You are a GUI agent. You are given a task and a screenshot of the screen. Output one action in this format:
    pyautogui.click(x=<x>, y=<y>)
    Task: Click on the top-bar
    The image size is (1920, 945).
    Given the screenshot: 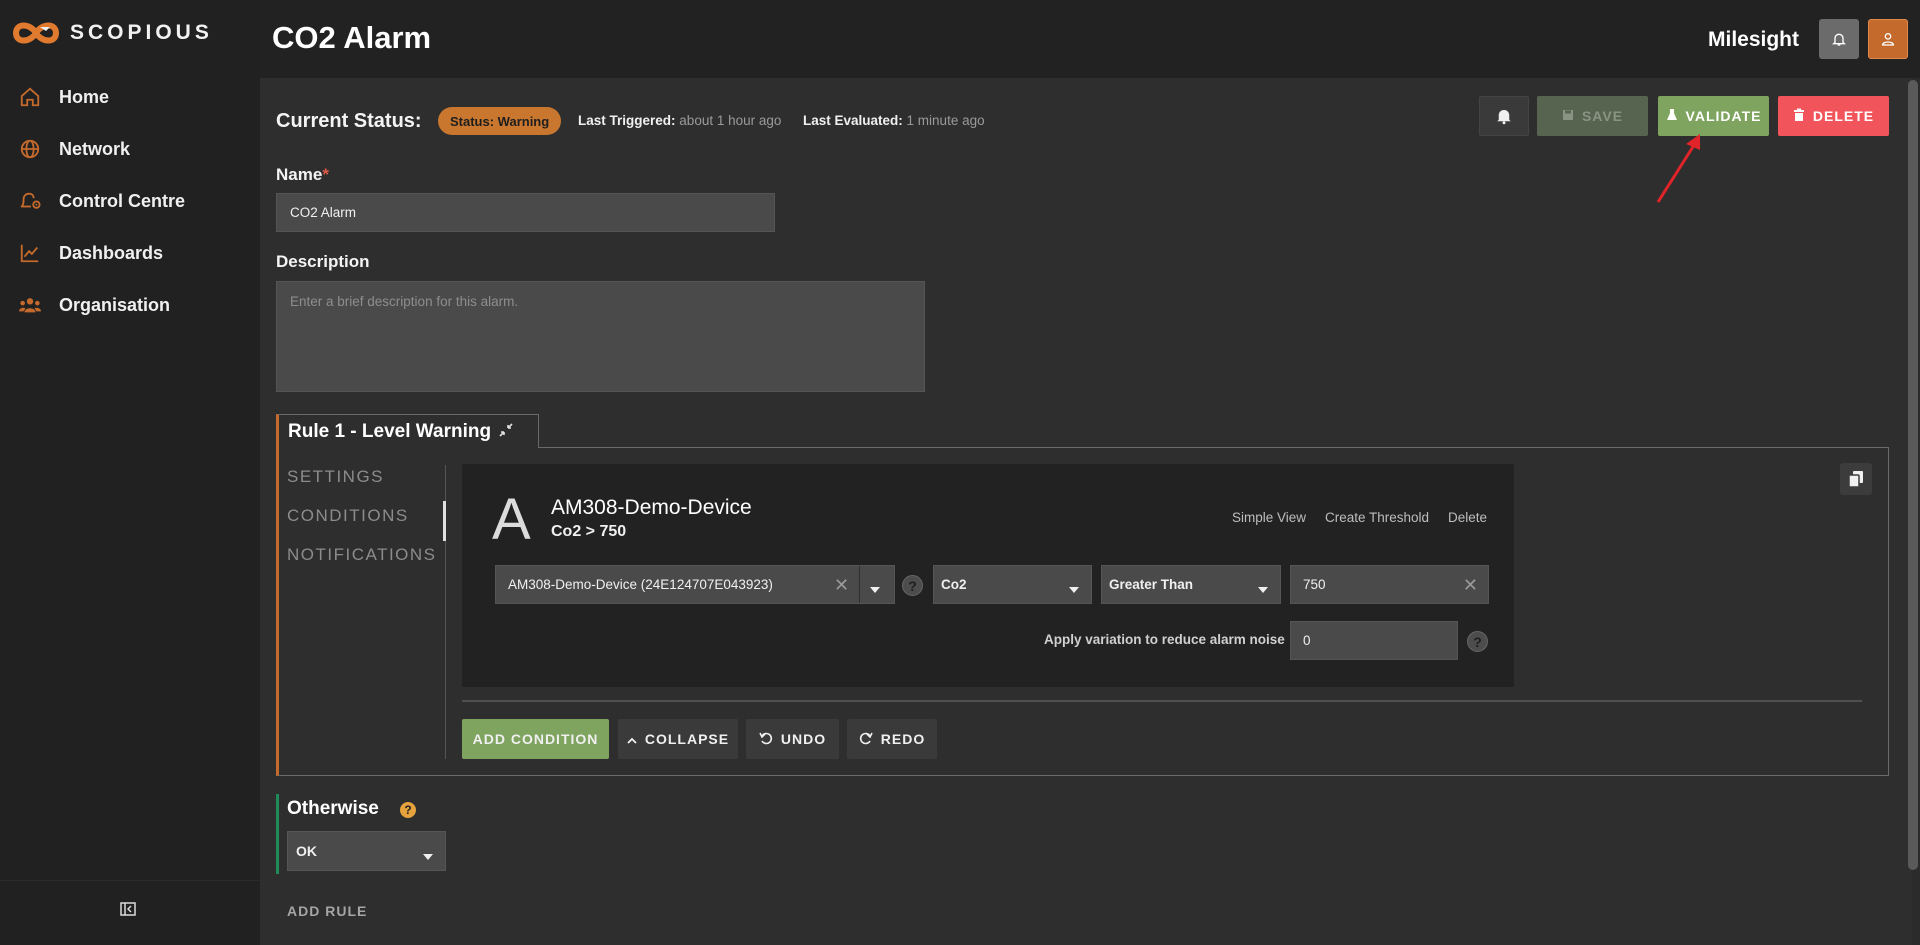 What is the action you would take?
    pyautogui.click(x=1090, y=39)
    